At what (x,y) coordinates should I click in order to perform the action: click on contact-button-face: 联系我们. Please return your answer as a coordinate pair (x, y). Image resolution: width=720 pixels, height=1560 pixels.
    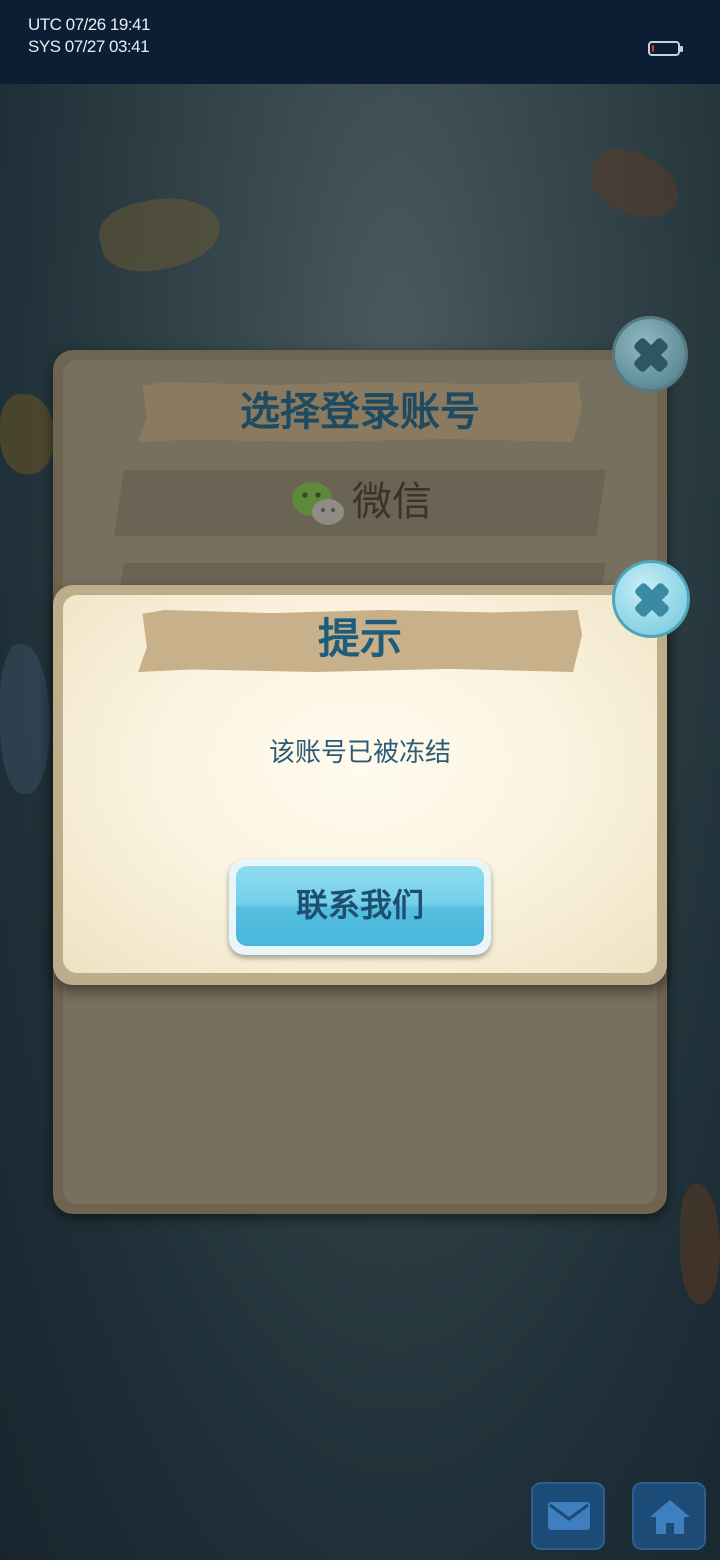
    Looking at the image, I should click on (360, 906).